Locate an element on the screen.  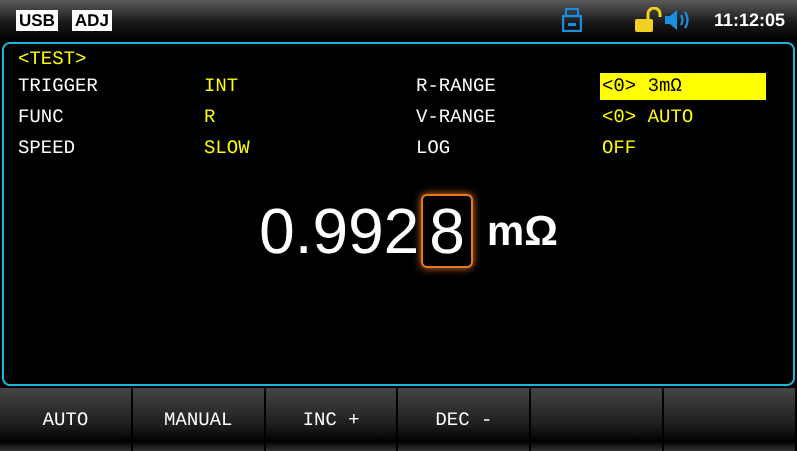
unlocked-padlock-icon is located at coordinates (649, 20).